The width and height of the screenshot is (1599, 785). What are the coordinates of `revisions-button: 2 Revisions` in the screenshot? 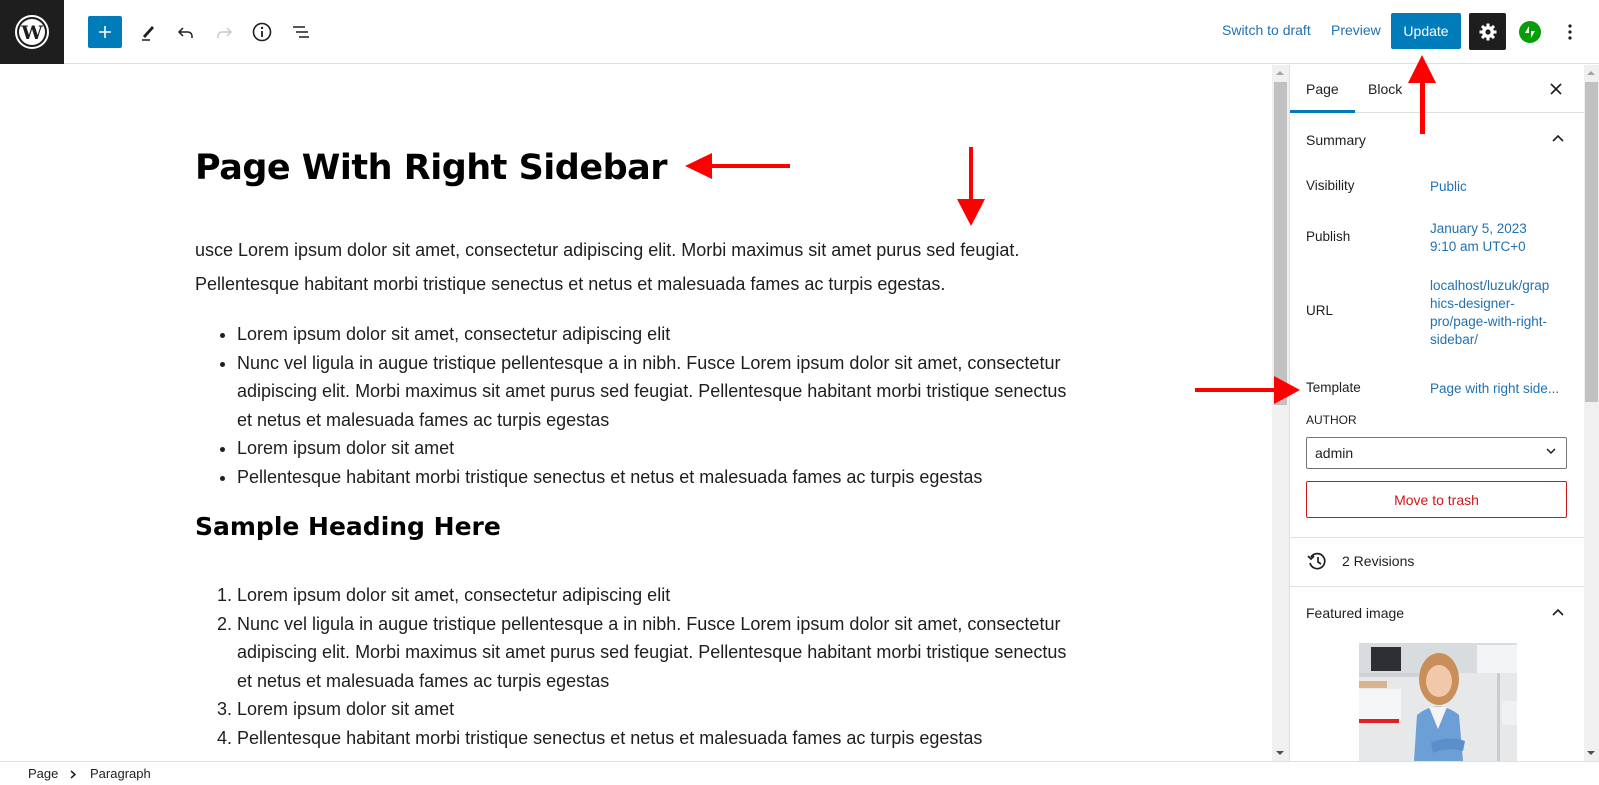 It's located at (1360, 561).